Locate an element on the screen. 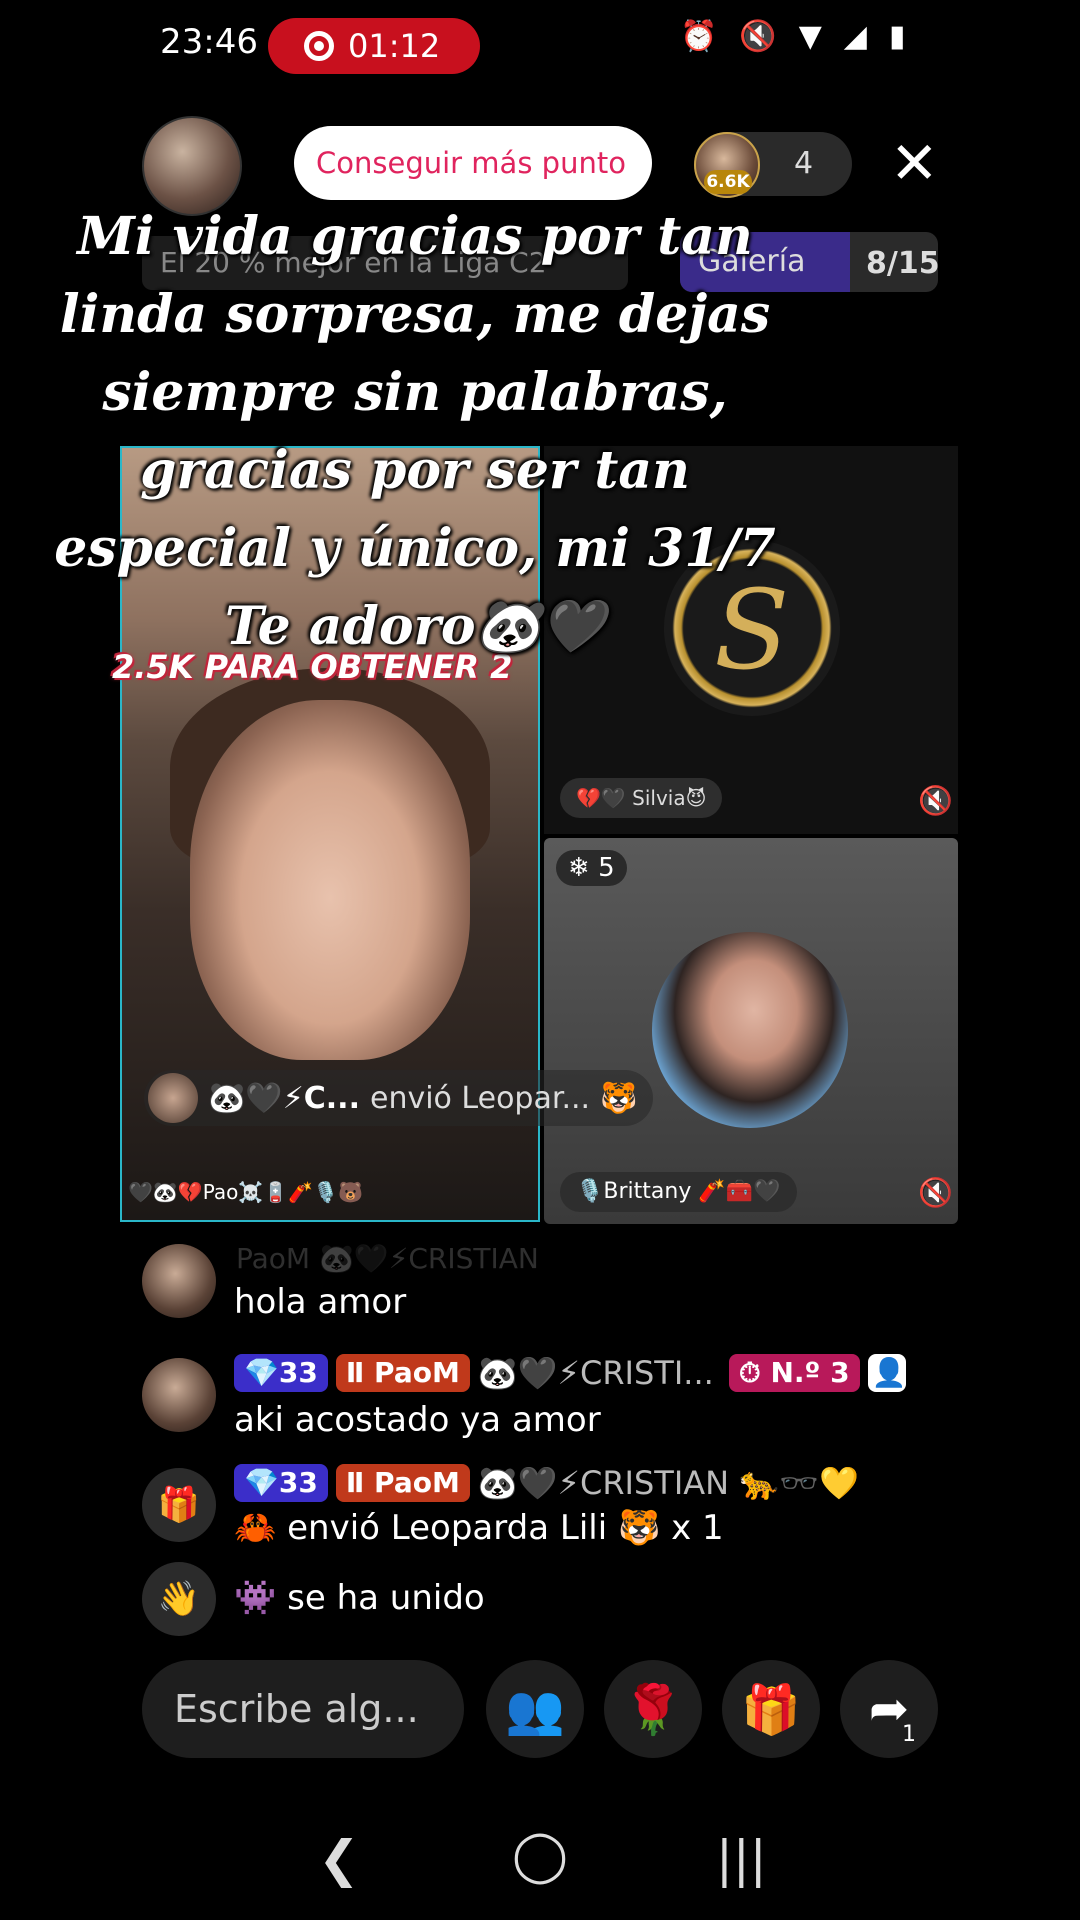  chat-message-header: 💎33 Ⅱ PaoM 🐼🖤⚡CRISTI... ⏱ N.º 3 👤 is located at coordinates (574, 1373).